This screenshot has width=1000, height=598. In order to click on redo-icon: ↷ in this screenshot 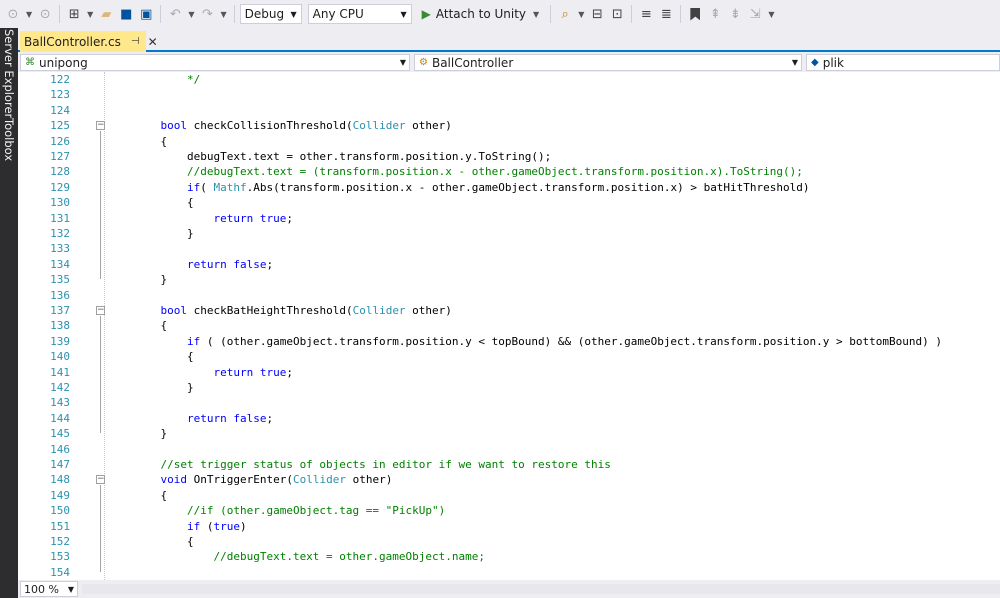, I will do `click(207, 14)`.